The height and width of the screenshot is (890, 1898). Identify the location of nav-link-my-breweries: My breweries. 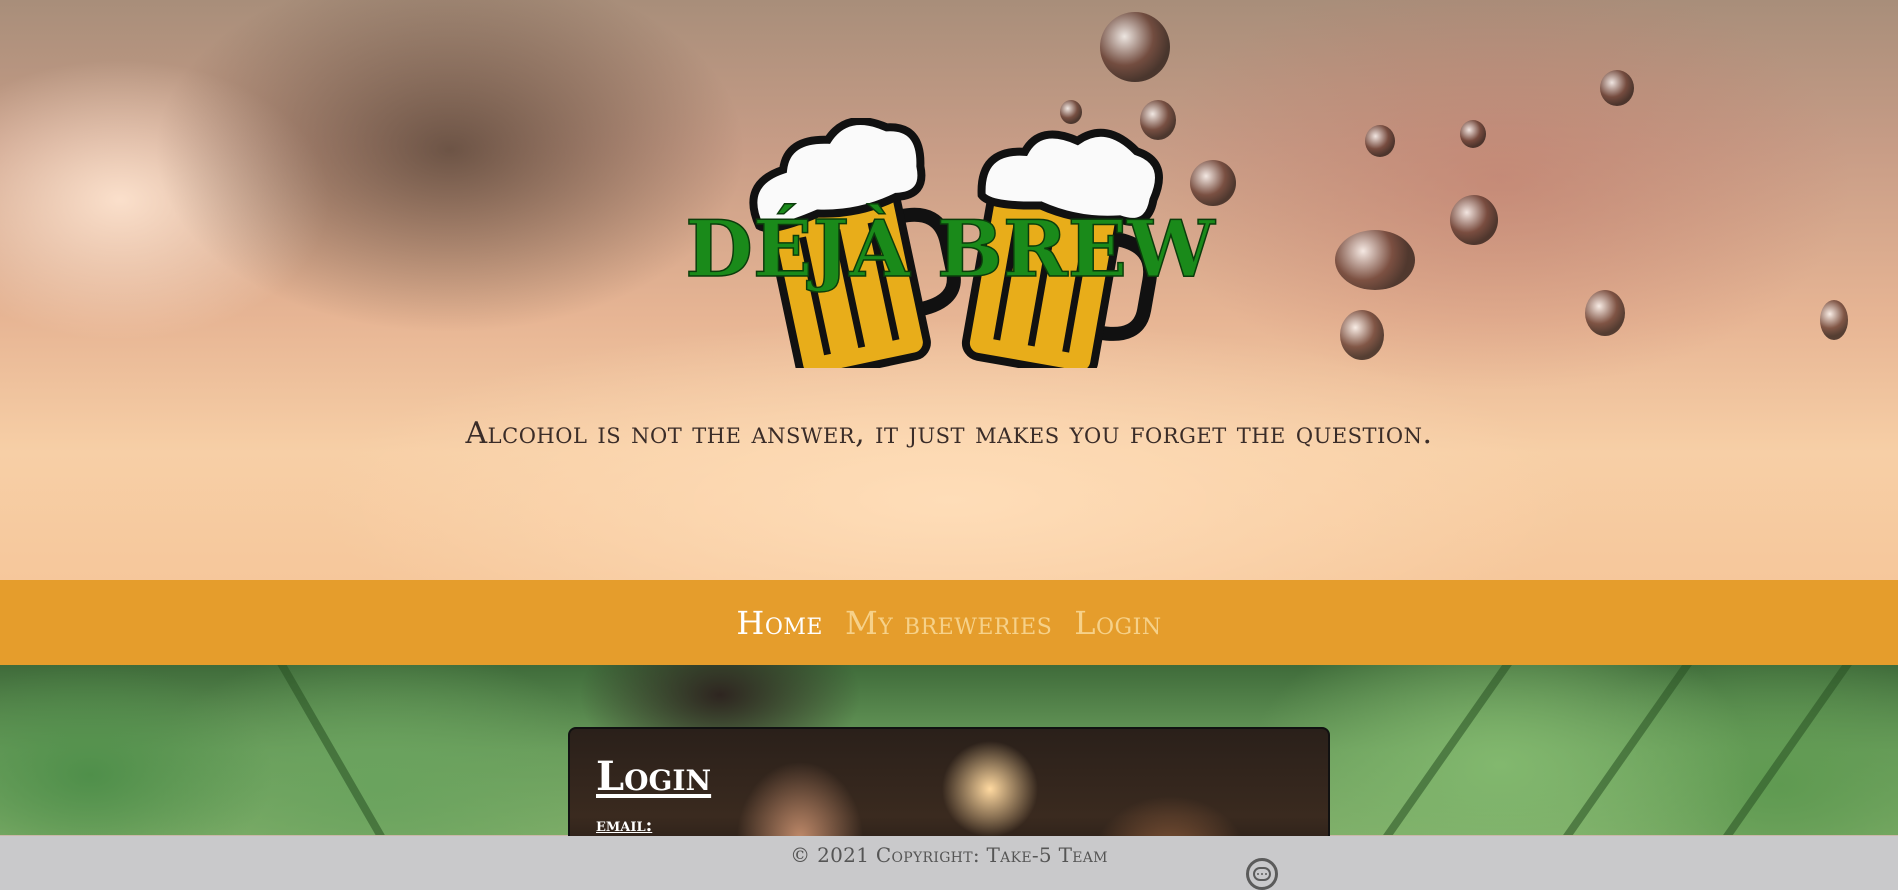
(948, 623).